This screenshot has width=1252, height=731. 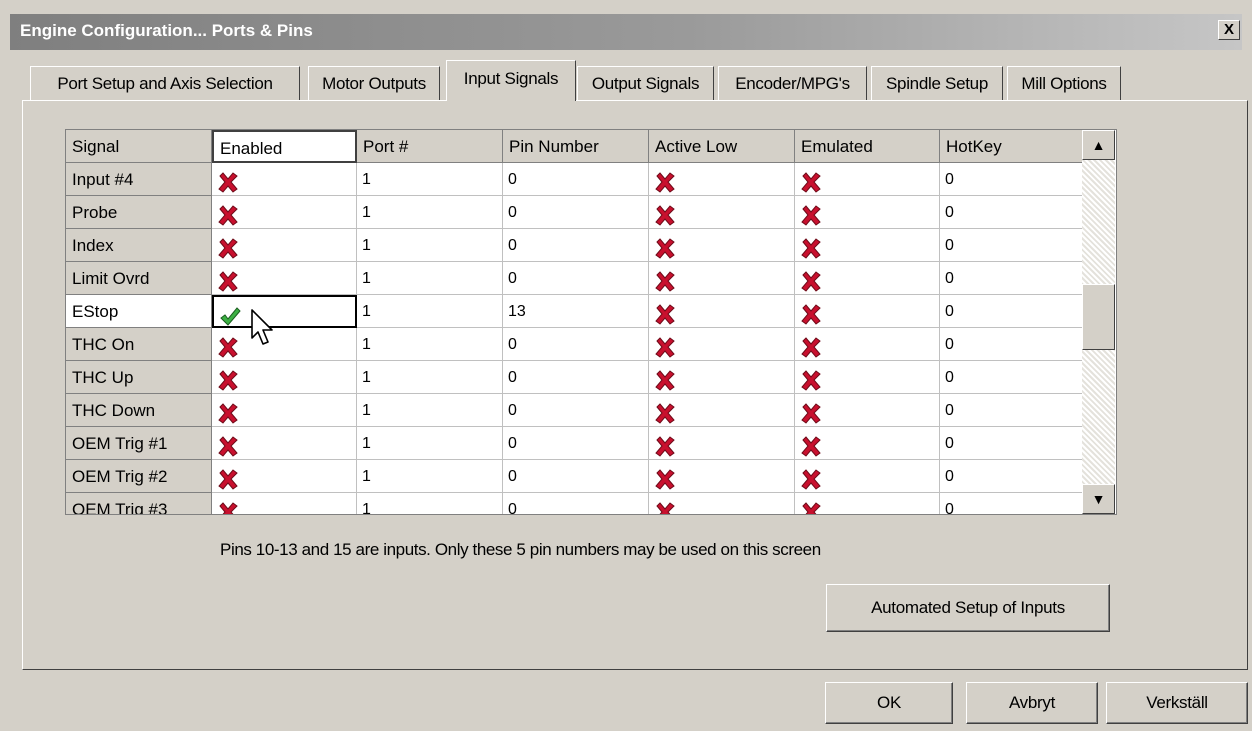 What do you see at coordinates (284, 146) in the screenshot?
I see `column-header-enabled: Enabled` at bounding box center [284, 146].